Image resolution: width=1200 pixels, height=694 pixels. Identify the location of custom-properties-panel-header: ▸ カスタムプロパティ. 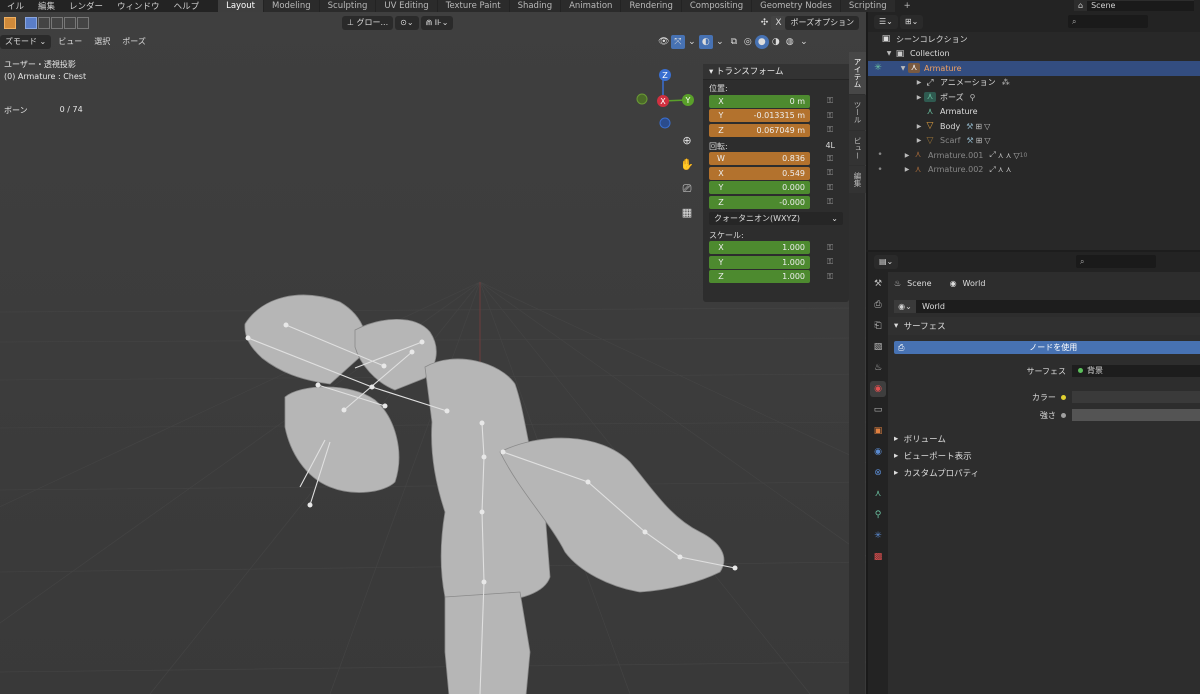
(1044, 472).